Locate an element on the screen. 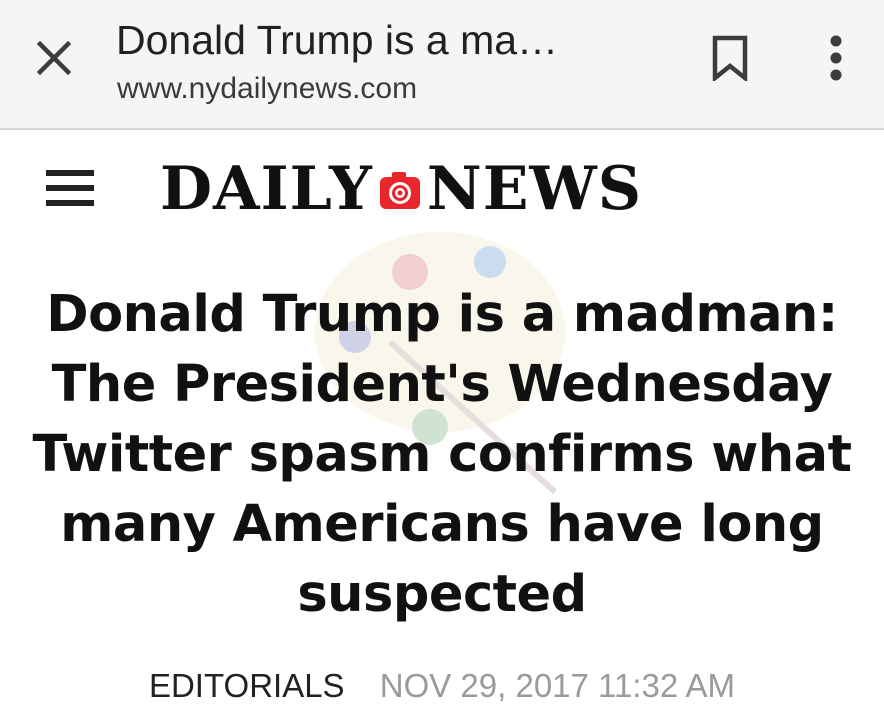 The width and height of the screenshot is (884, 724). bookmark-button is located at coordinates (730, 60).